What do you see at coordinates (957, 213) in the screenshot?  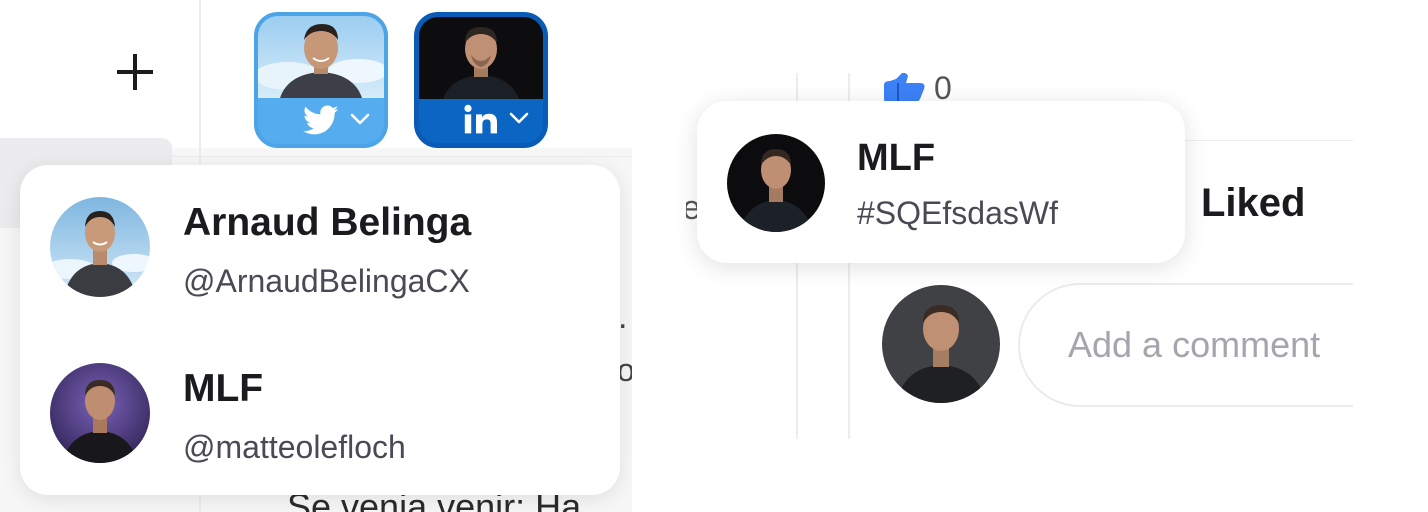 I see `account-id: #SQEfsdasWf` at bounding box center [957, 213].